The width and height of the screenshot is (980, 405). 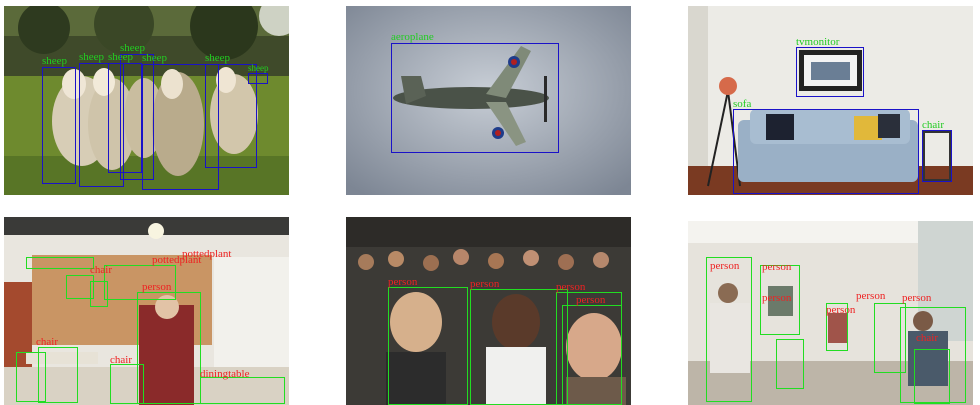 What do you see at coordinates (777, 298) in the screenshot?
I see `person-label-rest-6: person` at bounding box center [777, 298].